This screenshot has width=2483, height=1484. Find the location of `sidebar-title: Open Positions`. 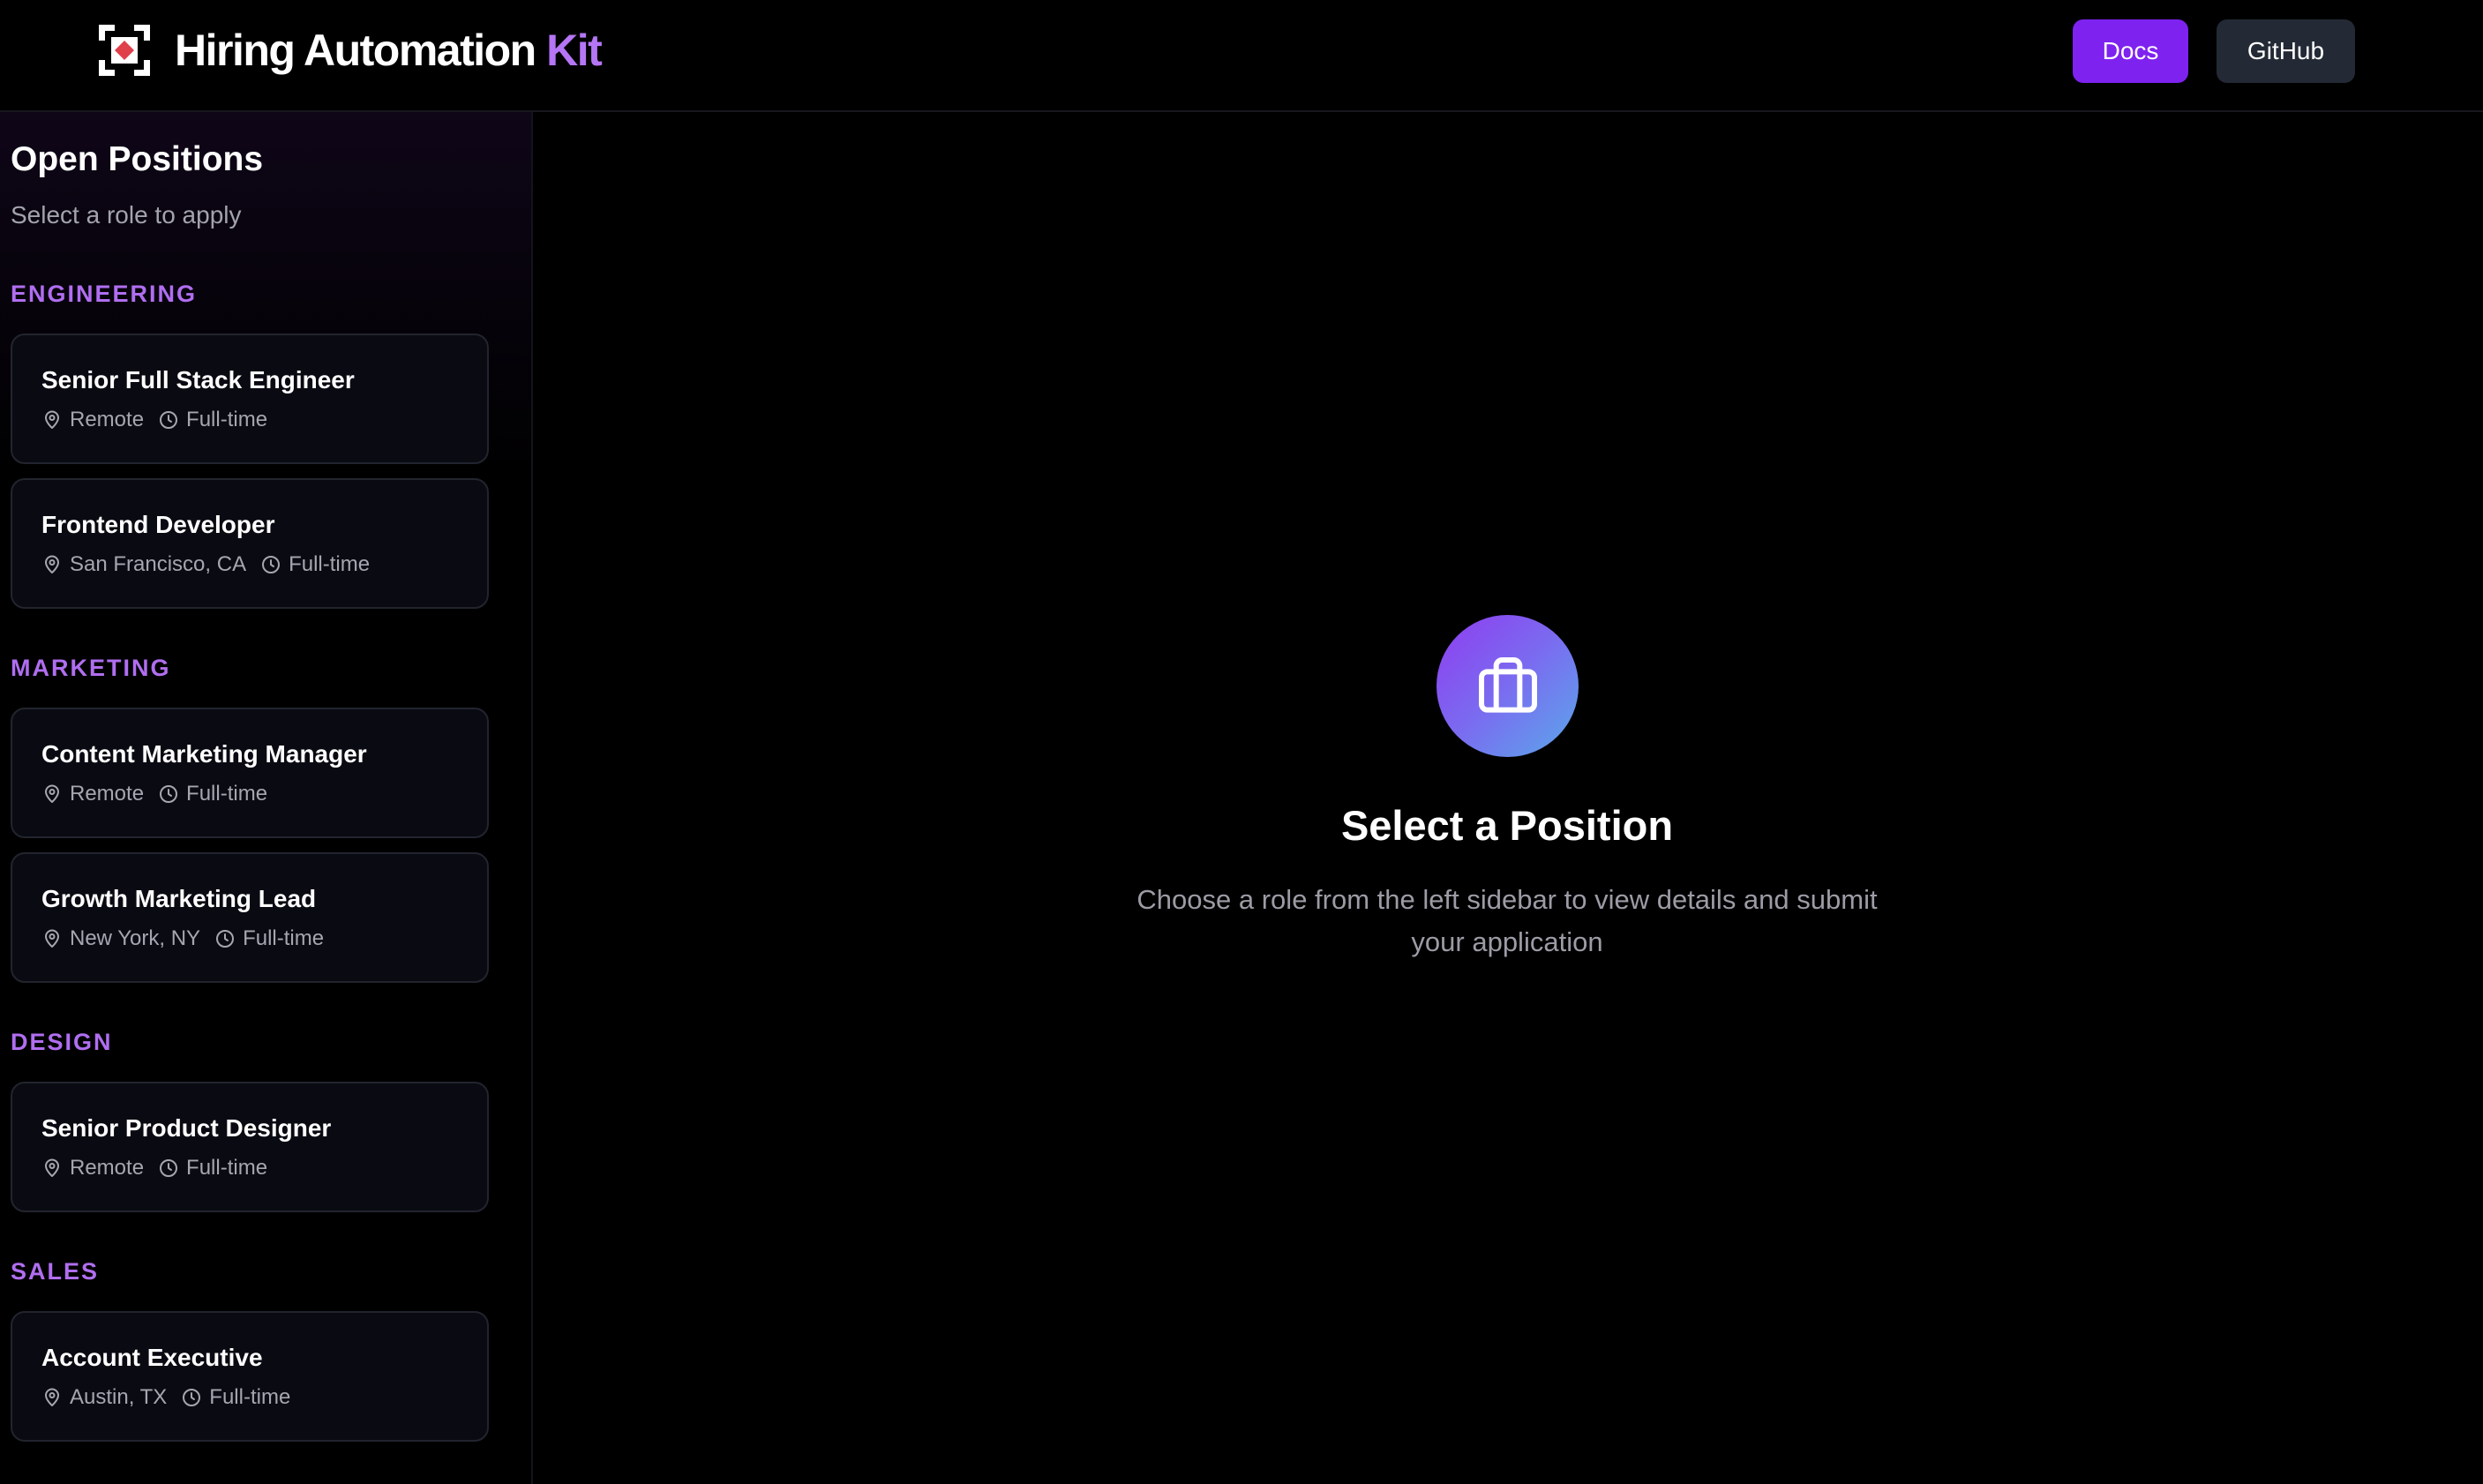

sidebar-title: Open Positions is located at coordinates (137, 159).